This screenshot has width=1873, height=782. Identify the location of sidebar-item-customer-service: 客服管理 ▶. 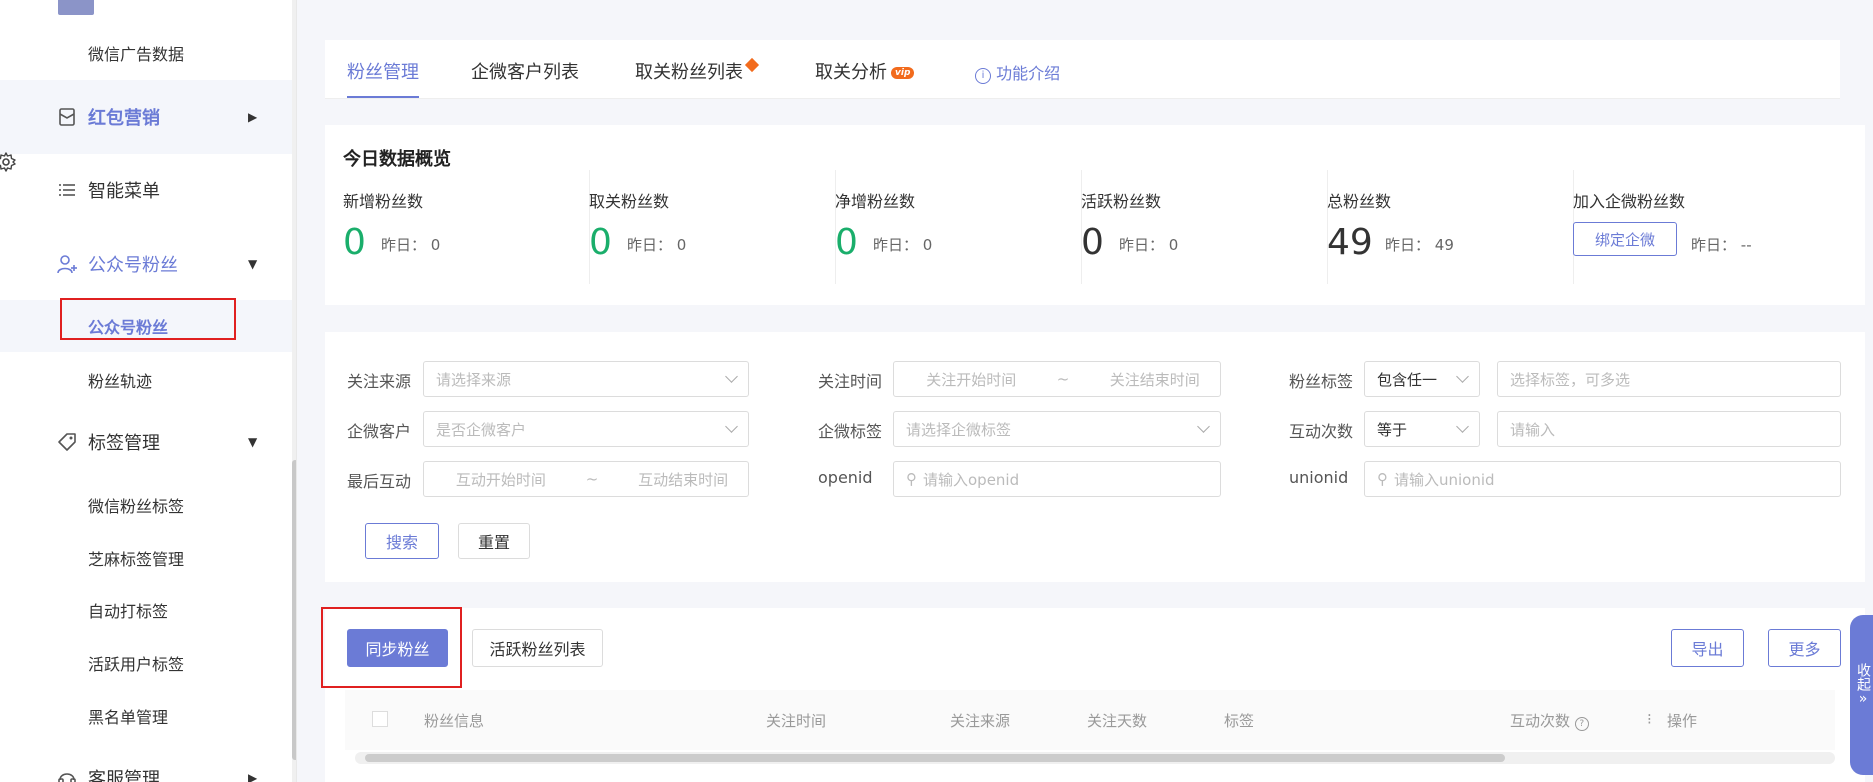
(146, 770).